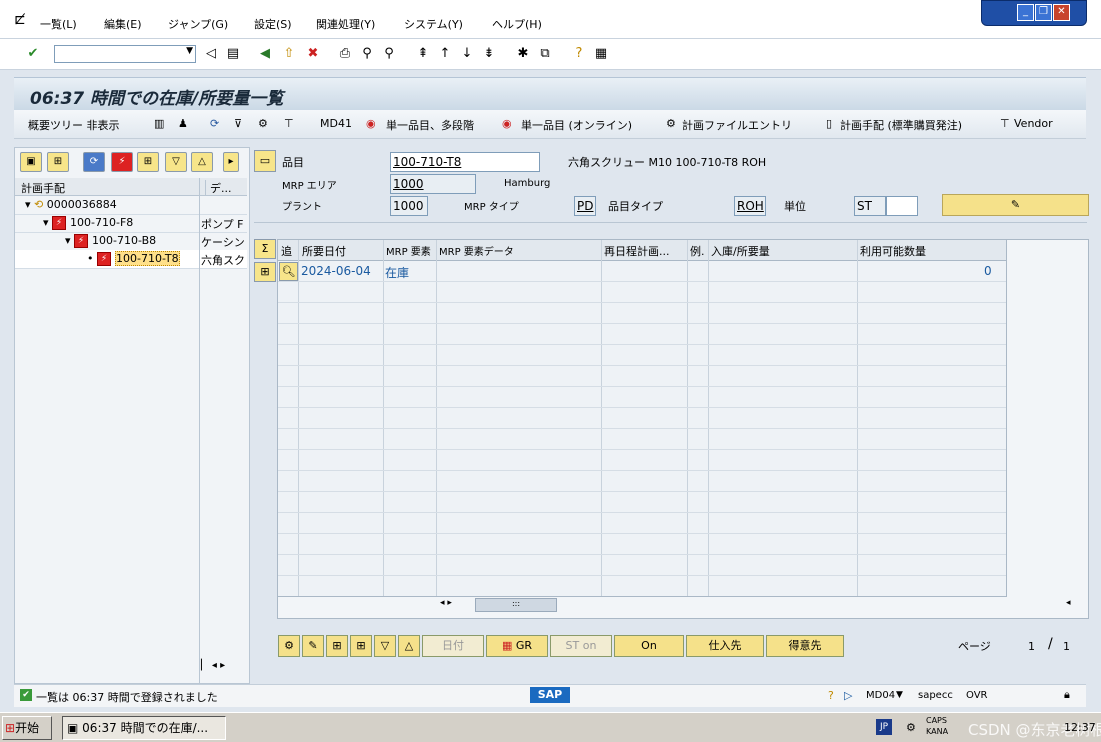  What do you see at coordinates (289, 123) in the screenshot?
I see `print-list-icon: ⊤` at bounding box center [289, 123].